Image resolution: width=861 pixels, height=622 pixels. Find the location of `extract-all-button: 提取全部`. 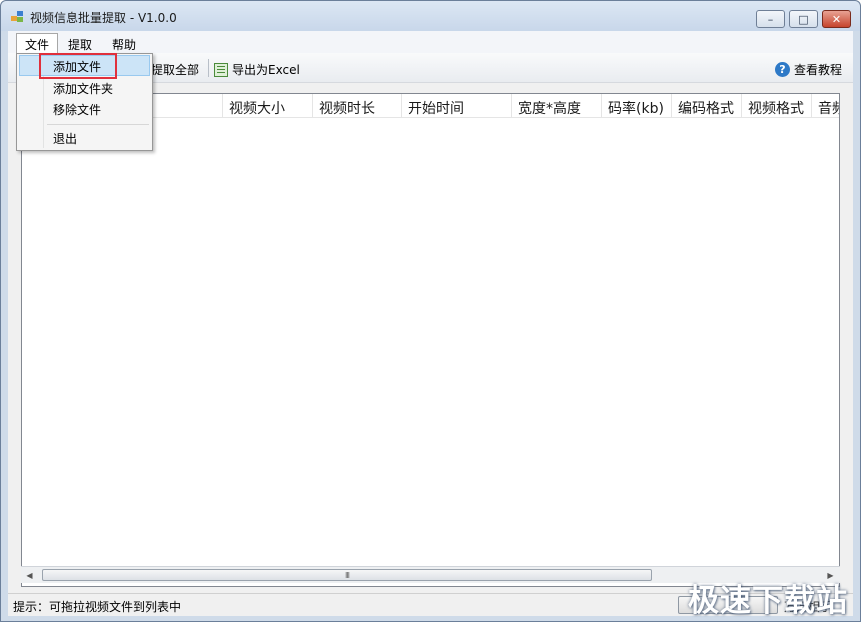

extract-all-button: 提取全部 is located at coordinates (175, 69).